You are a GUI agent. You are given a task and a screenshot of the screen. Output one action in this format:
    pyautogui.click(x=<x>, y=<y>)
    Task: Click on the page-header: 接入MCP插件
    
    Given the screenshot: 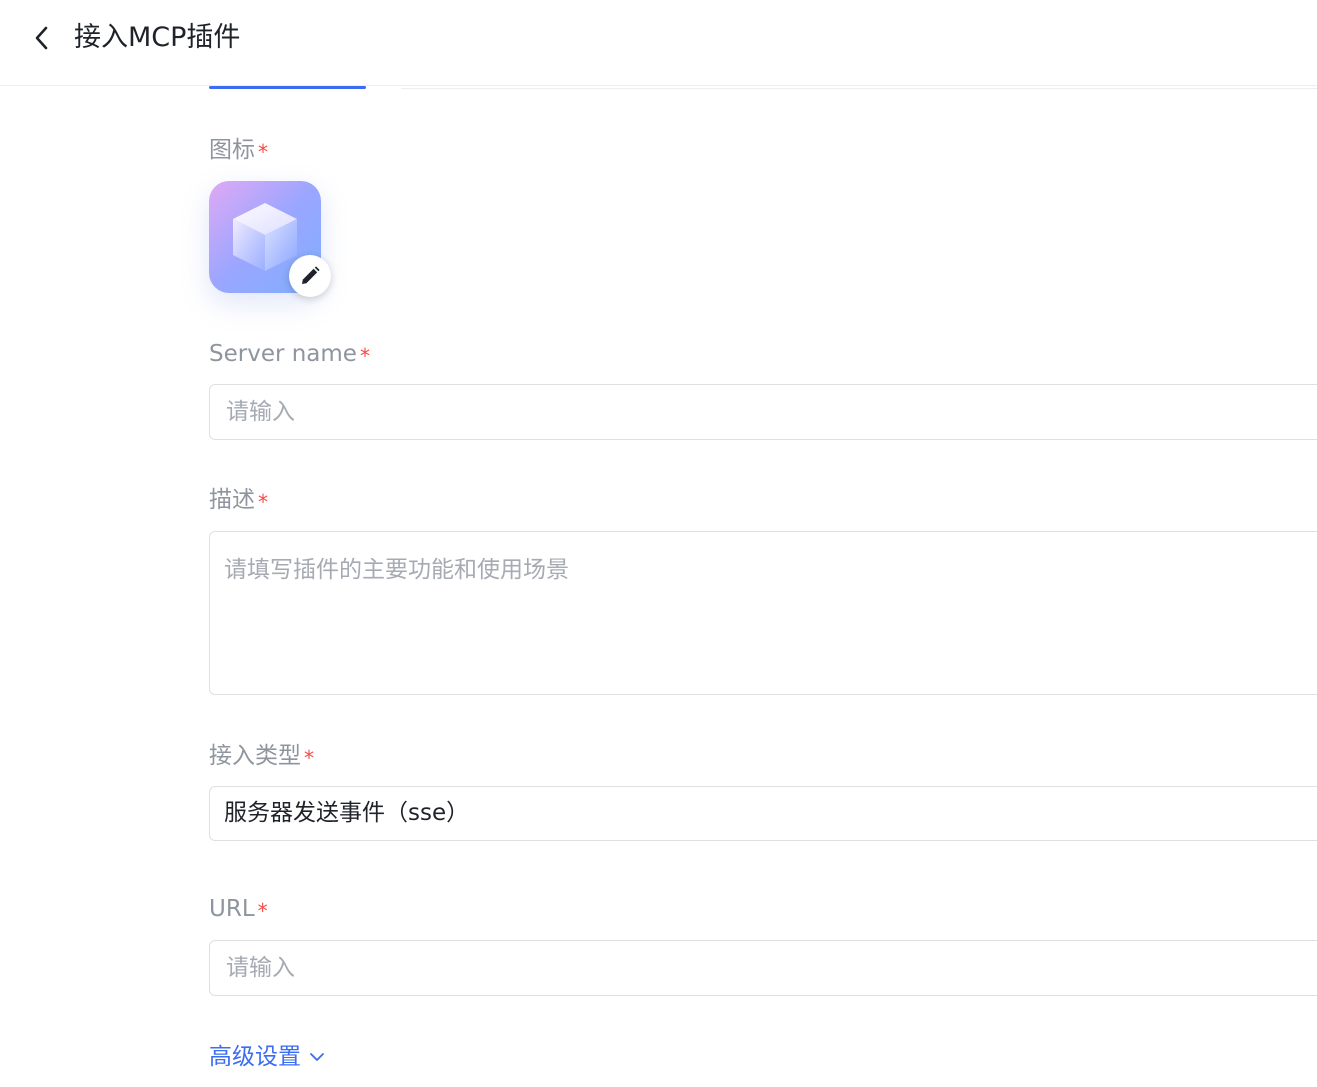 What is the action you would take?
    pyautogui.click(x=658, y=43)
    